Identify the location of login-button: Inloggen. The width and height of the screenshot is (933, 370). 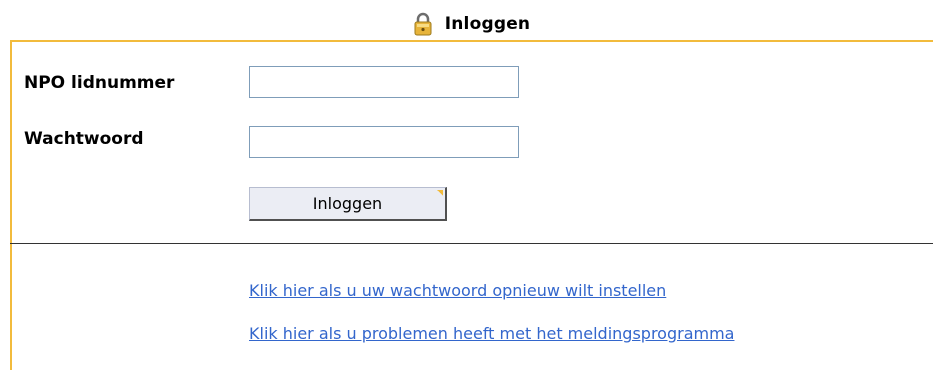
(348, 204).